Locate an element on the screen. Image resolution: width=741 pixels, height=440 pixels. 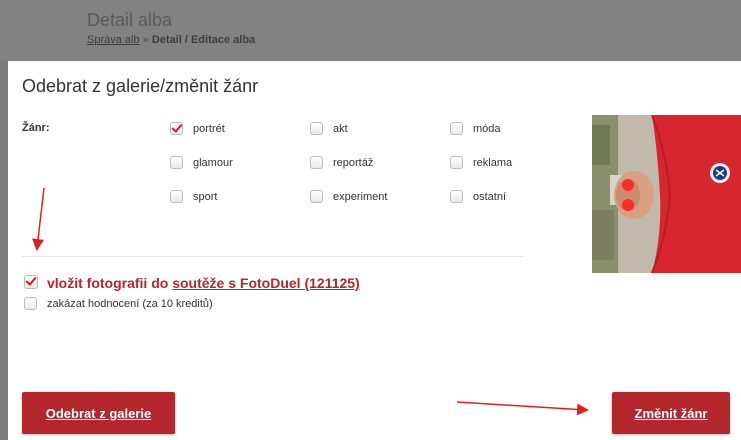
change-genre-button: Změnit žánr is located at coordinates (671, 413).